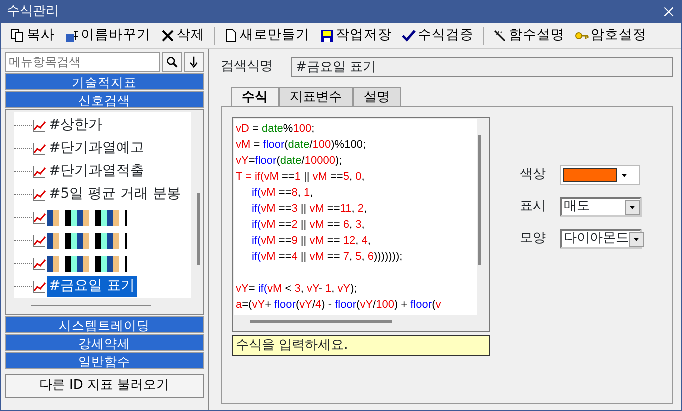 The height and width of the screenshot is (411, 682). What do you see at coordinates (33, 35) in the screenshot?
I see `toolbar-button: 복사` at bounding box center [33, 35].